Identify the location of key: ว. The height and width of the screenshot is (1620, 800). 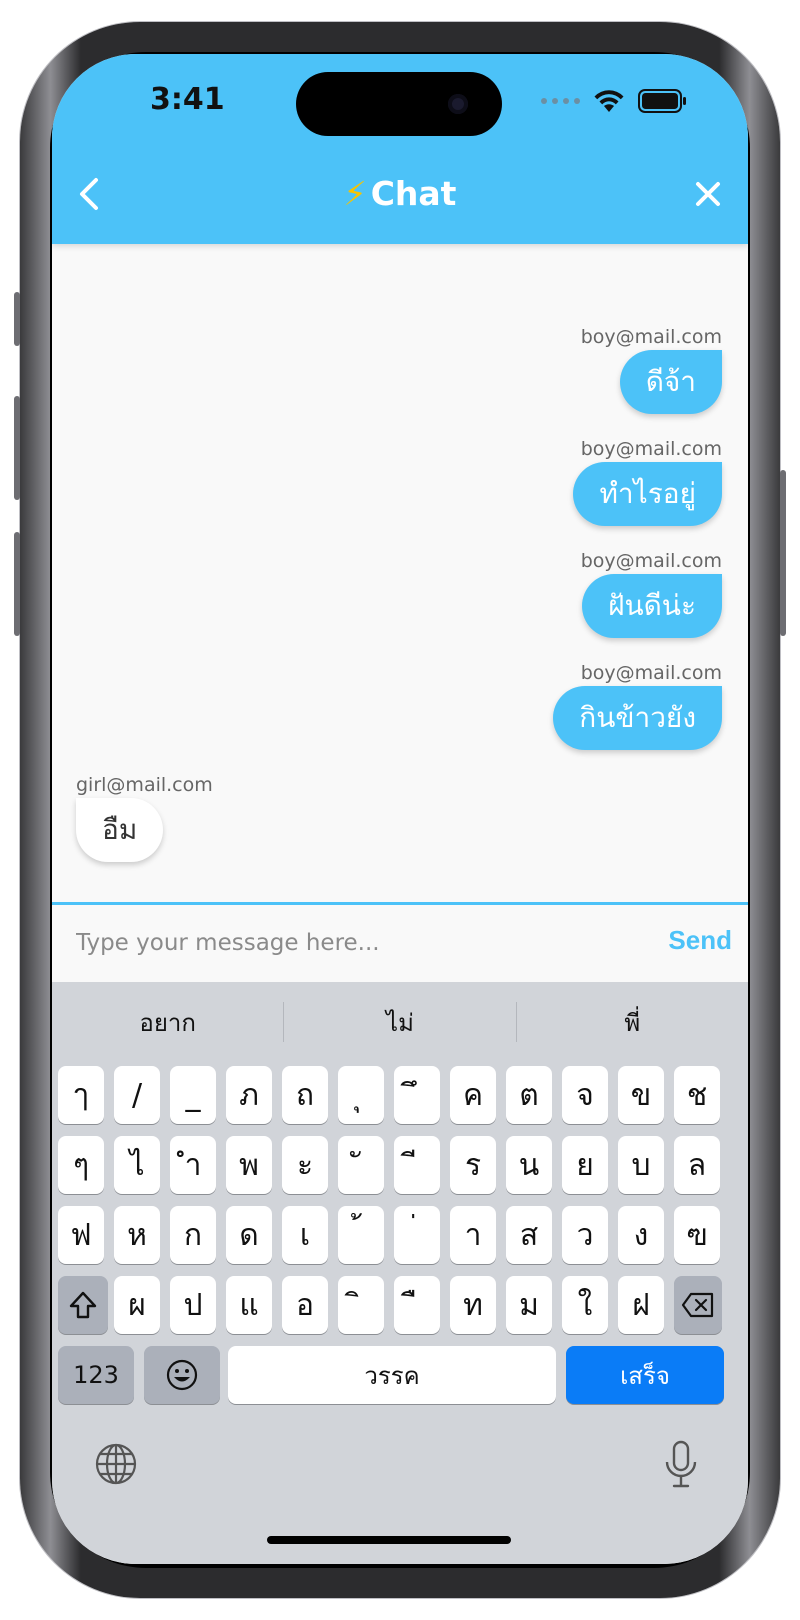
(585, 1235).